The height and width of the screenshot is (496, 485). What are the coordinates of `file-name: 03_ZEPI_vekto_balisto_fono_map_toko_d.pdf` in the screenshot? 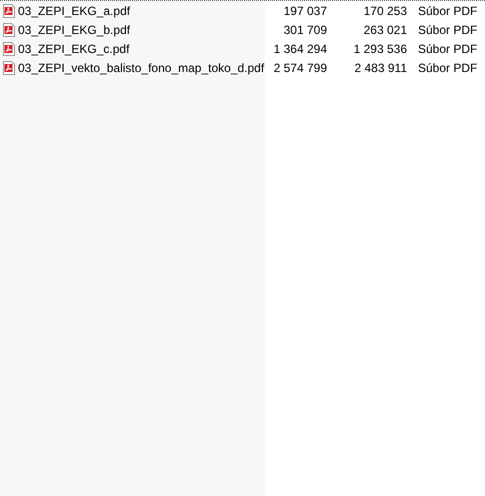 It's located at (141, 67).